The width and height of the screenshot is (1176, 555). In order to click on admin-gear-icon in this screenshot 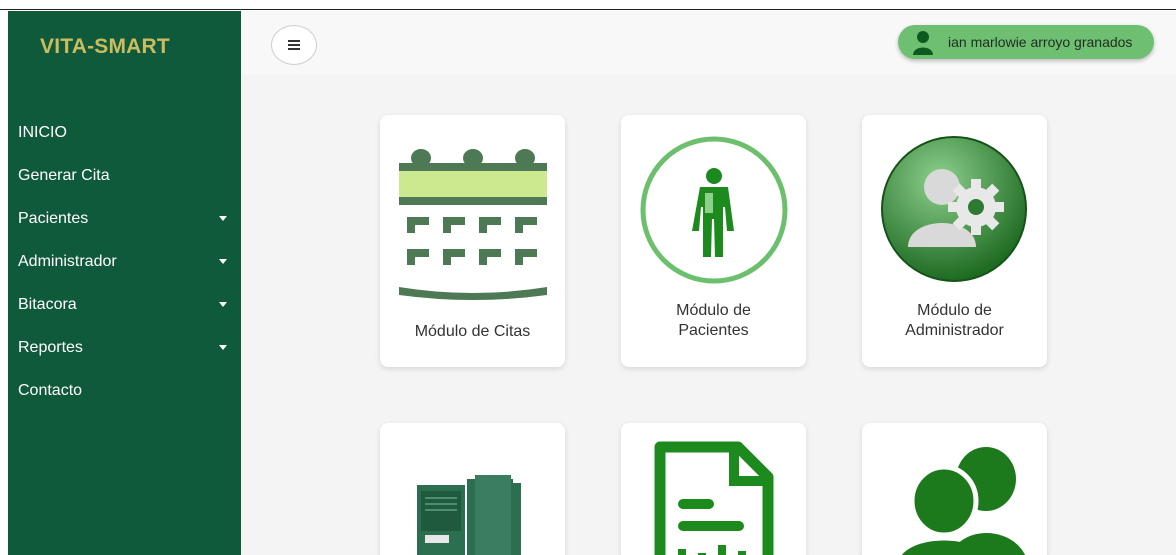, I will do `click(954, 209)`.